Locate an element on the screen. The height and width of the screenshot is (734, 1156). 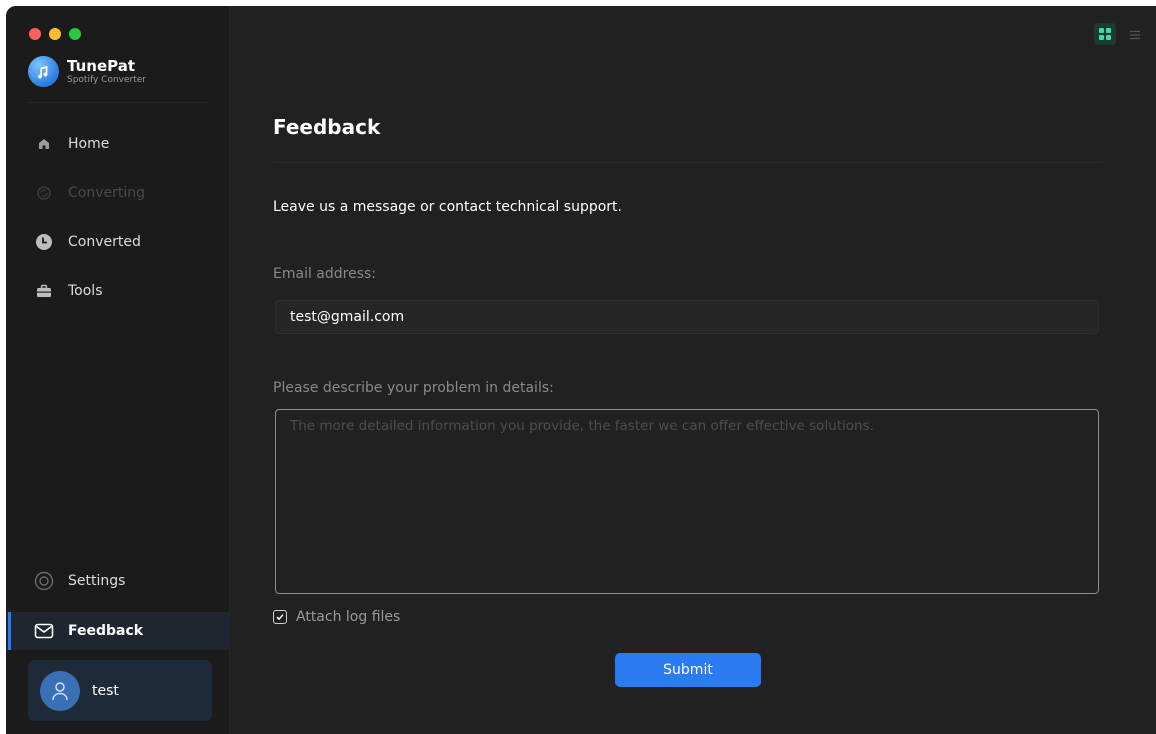
minimize-window-button is located at coordinates (55, 34).